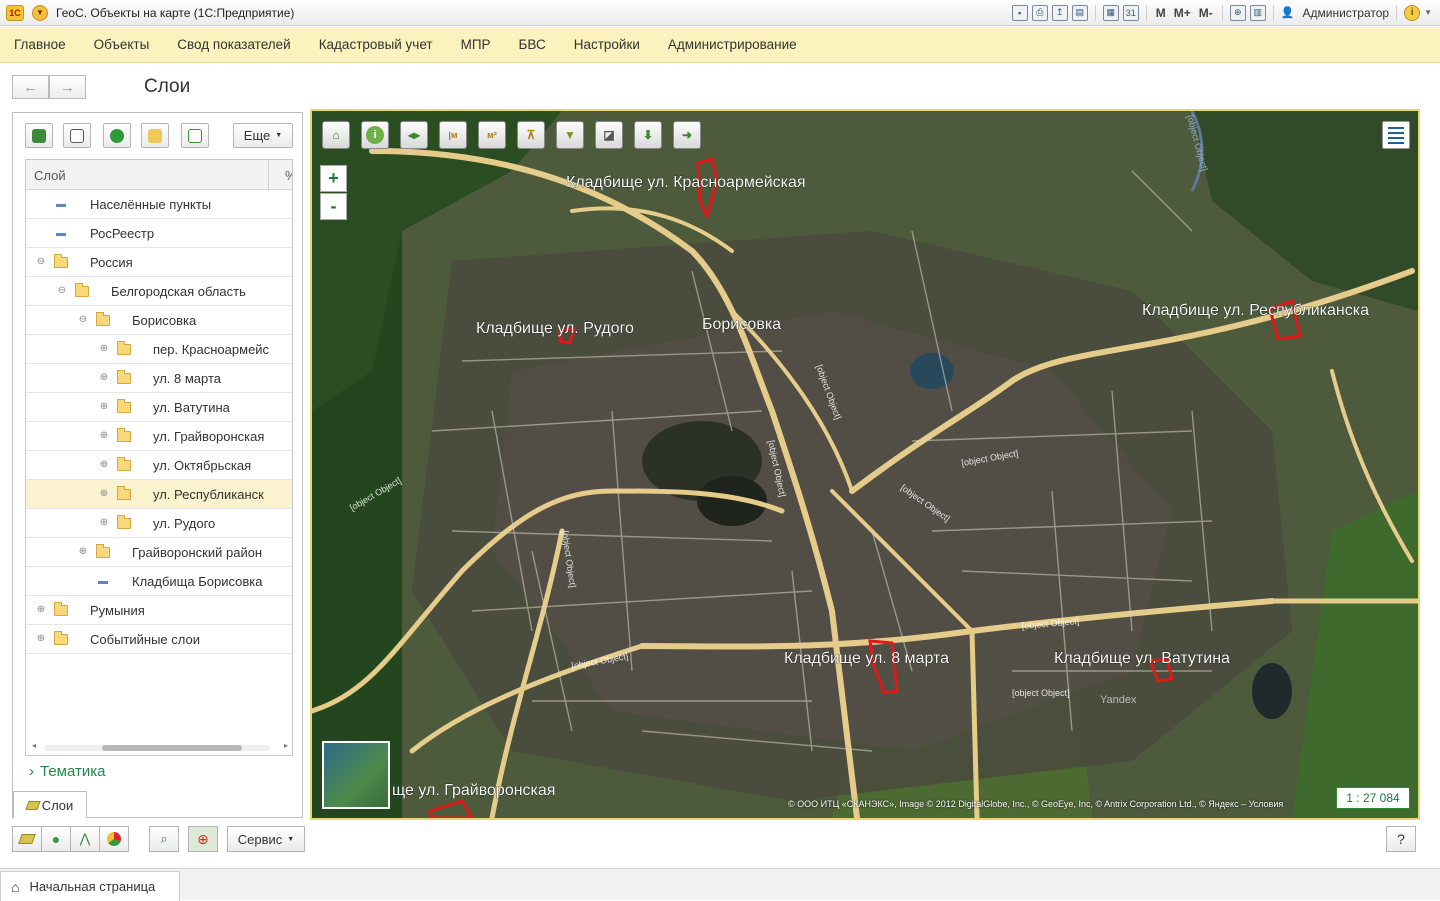 This screenshot has width=1440, height=901. What do you see at coordinates (159, 523) in the screenshot?
I see `tree-row: ⊕ ул. Рудого` at bounding box center [159, 523].